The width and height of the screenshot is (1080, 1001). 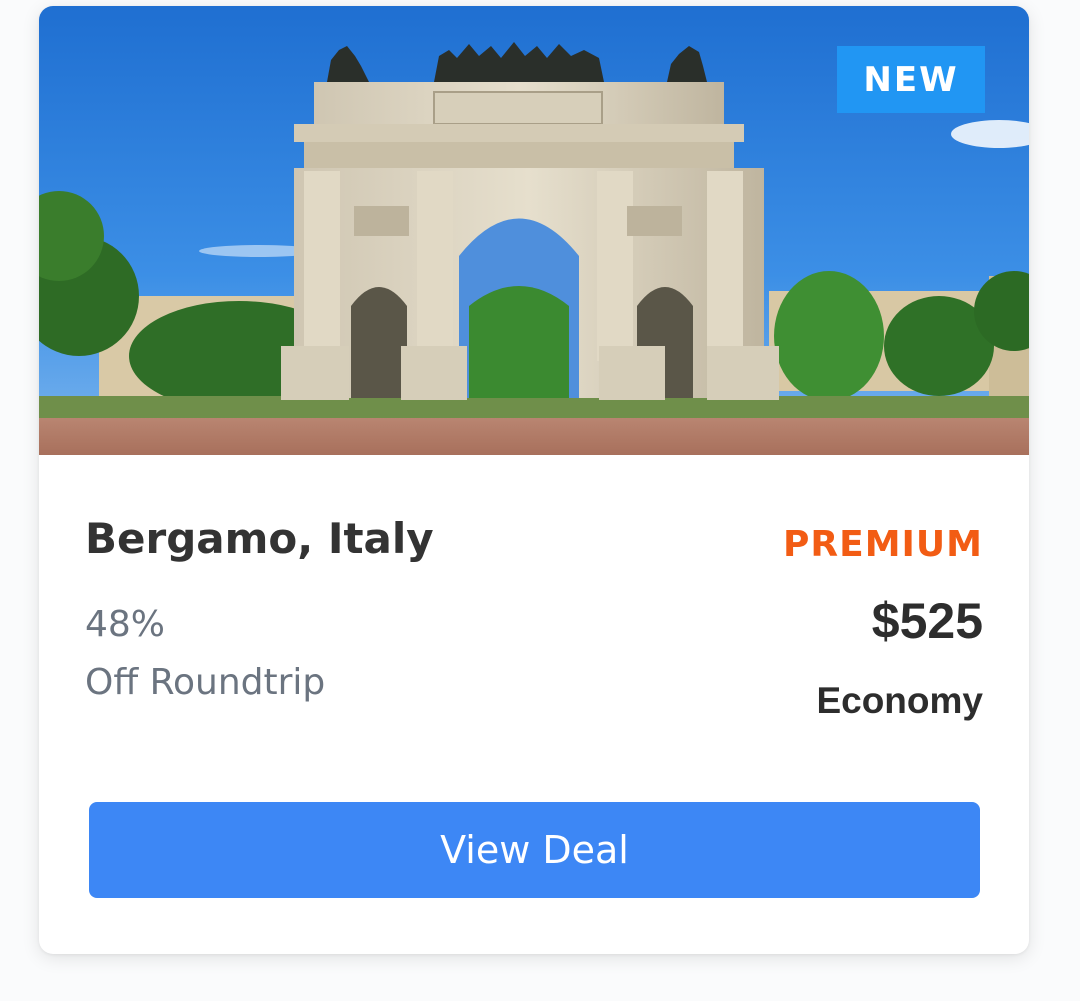 What do you see at coordinates (534, 850) in the screenshot?
I see `view-deal-button: View Deal` at bounding box center [534, 850].